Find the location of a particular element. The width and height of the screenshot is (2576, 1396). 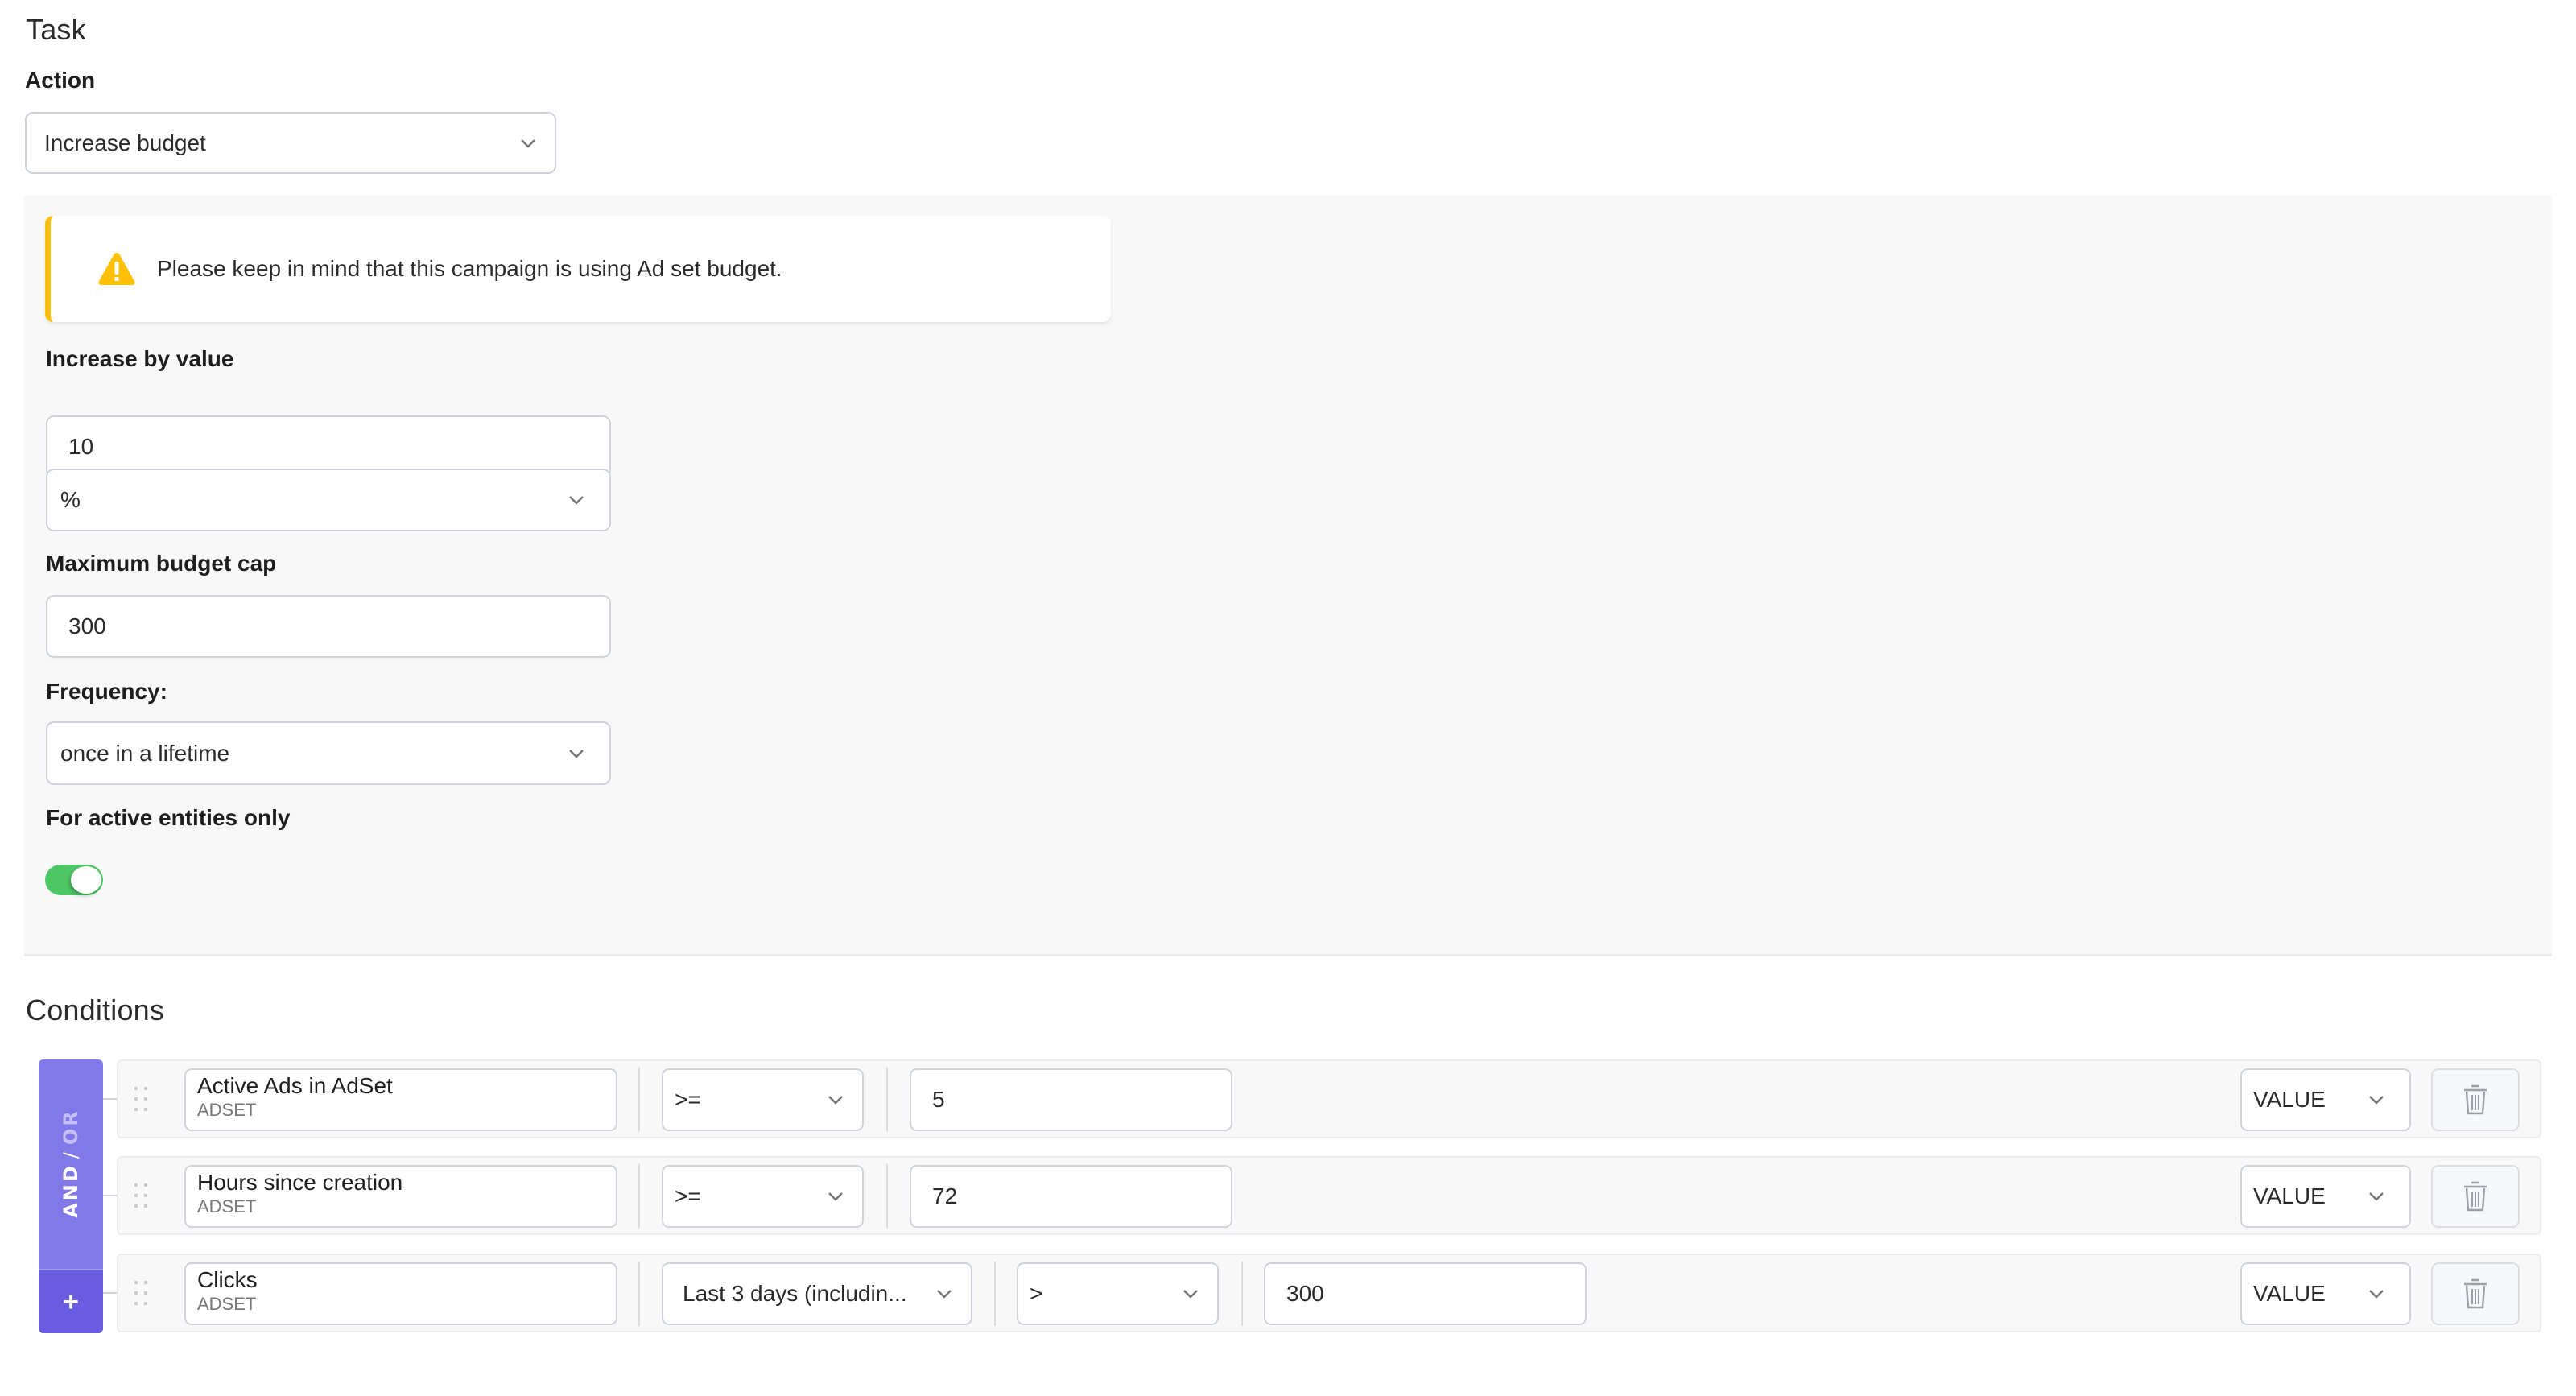

logic-bar: AND / OR + is located at coordinates (71, 1196).